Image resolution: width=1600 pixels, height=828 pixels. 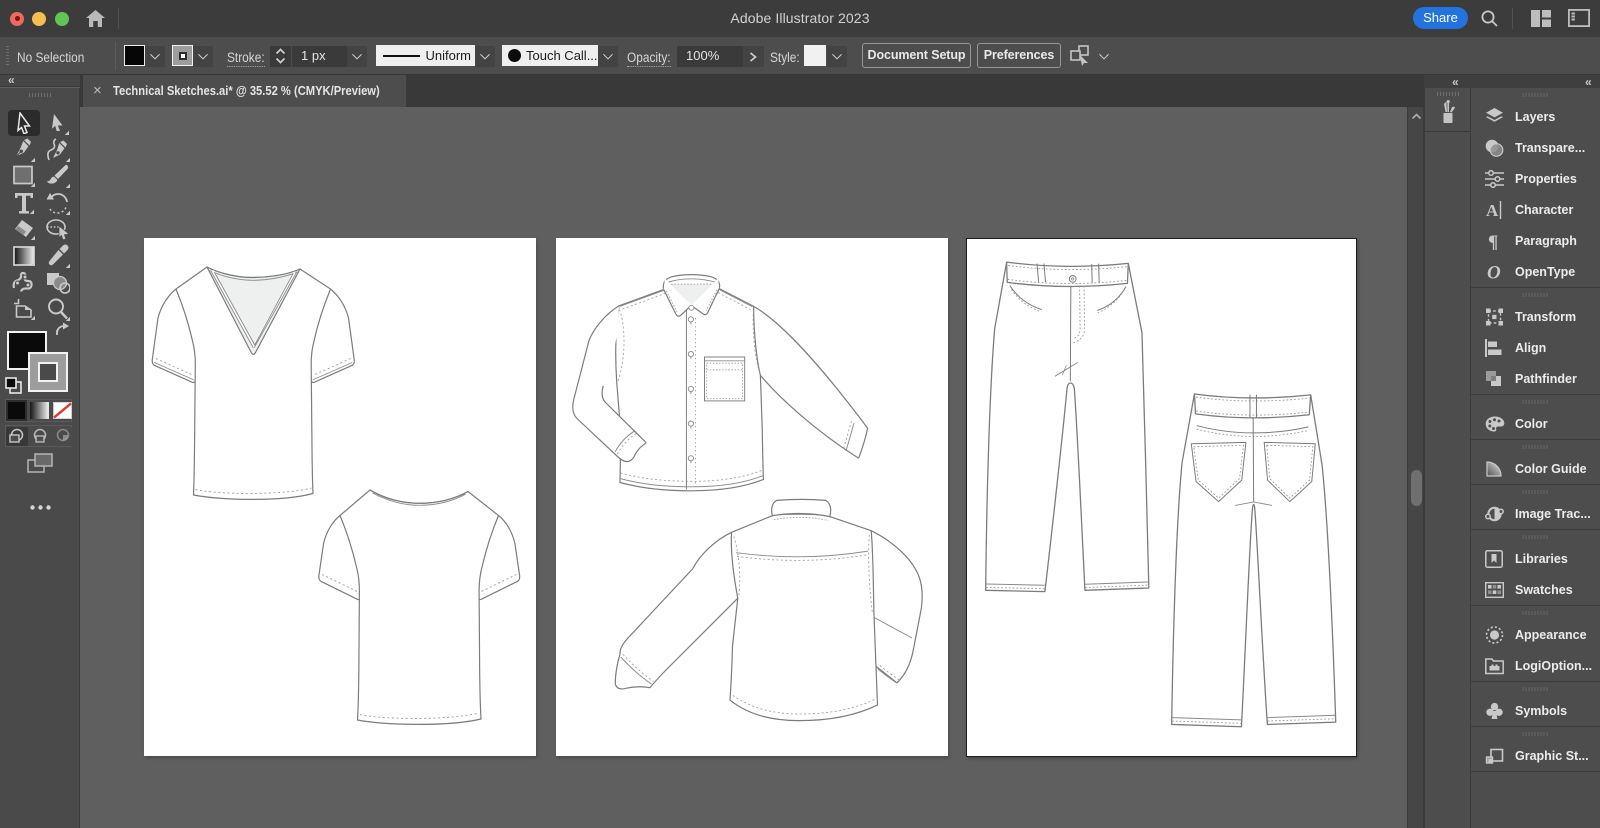 What do you see at coordinates (1492, 210) in the screenshot?
I see `svg-text: A` at bounding box center [1492, 210].